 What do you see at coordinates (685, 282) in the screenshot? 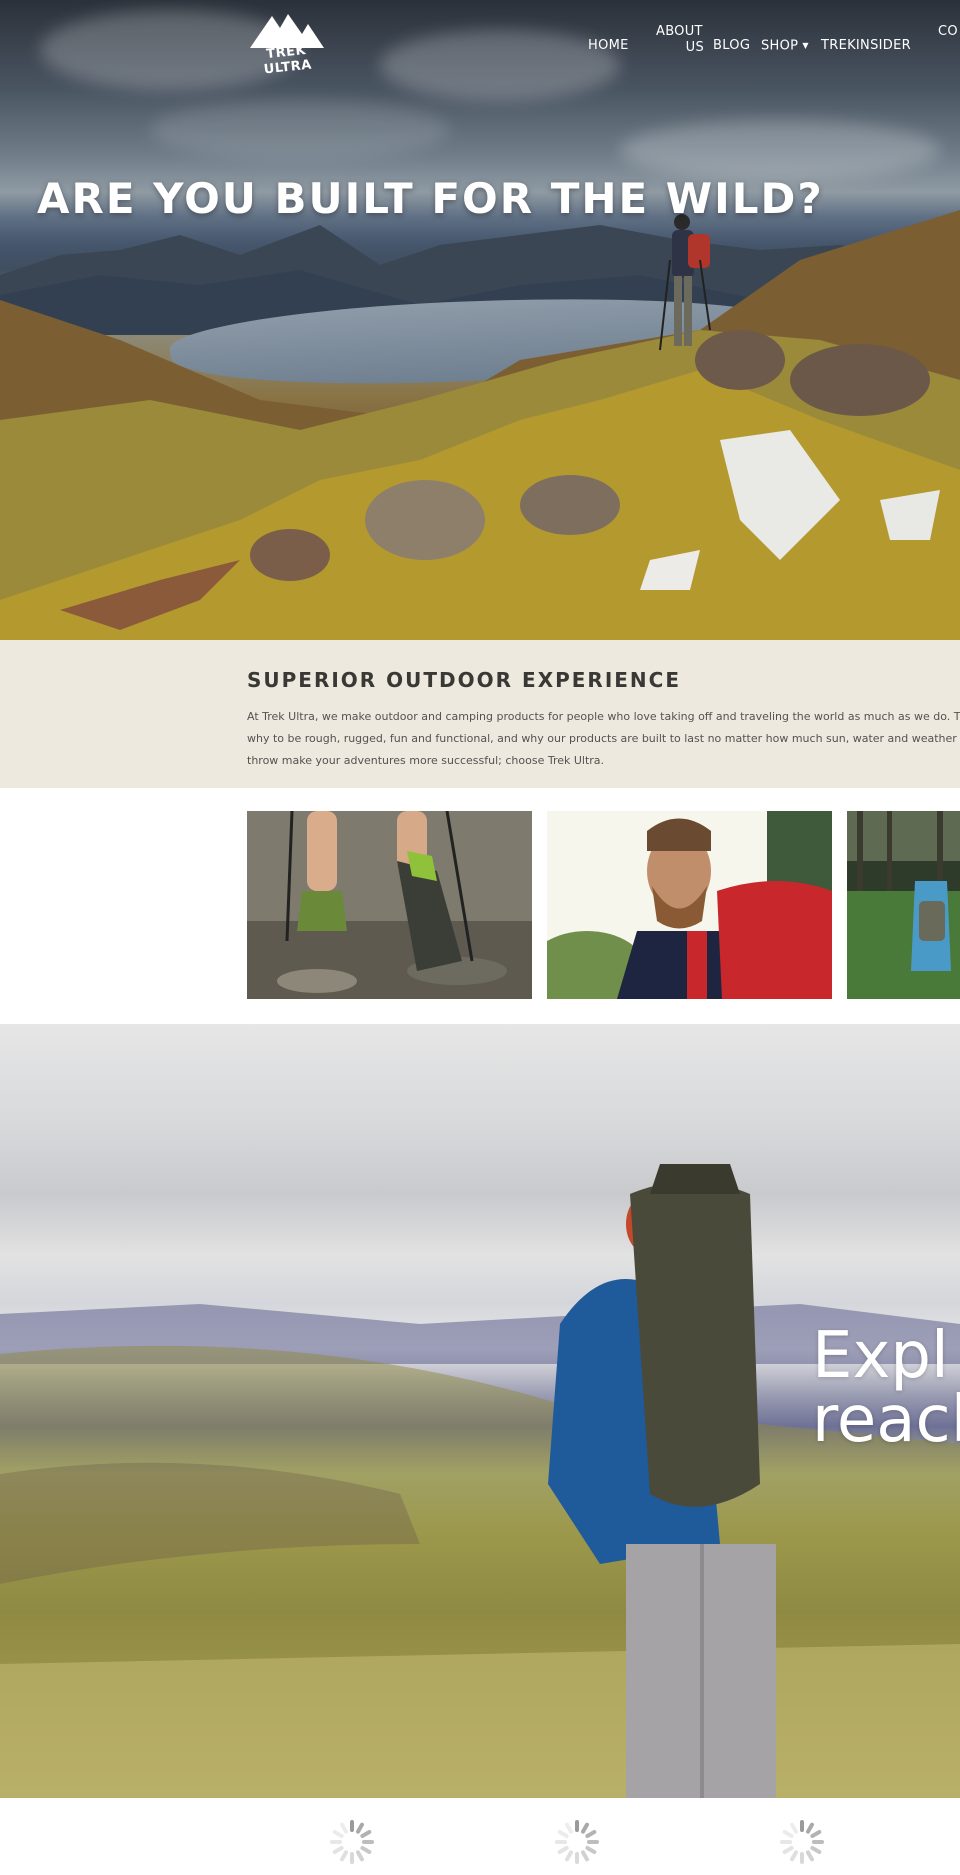
I see `hiker-figure` at bounding box center [685, 282].